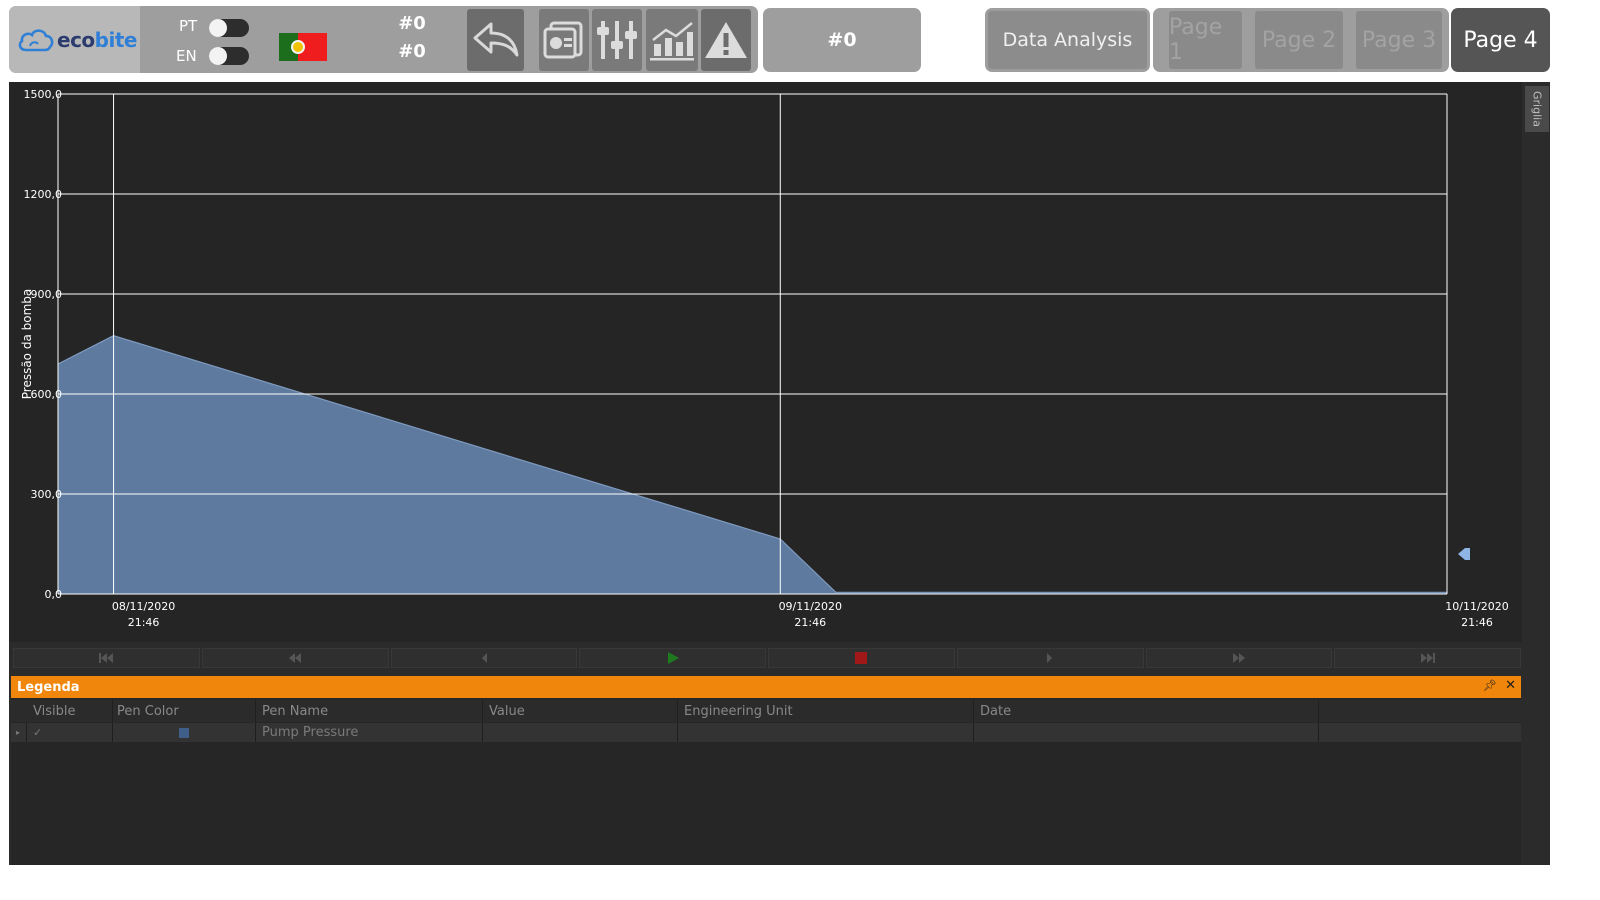 The image size is (1600, 900). Describe the element at coordinates (19, 732) in the screenshot. I see `row-expander-icon: ▸` at that location.